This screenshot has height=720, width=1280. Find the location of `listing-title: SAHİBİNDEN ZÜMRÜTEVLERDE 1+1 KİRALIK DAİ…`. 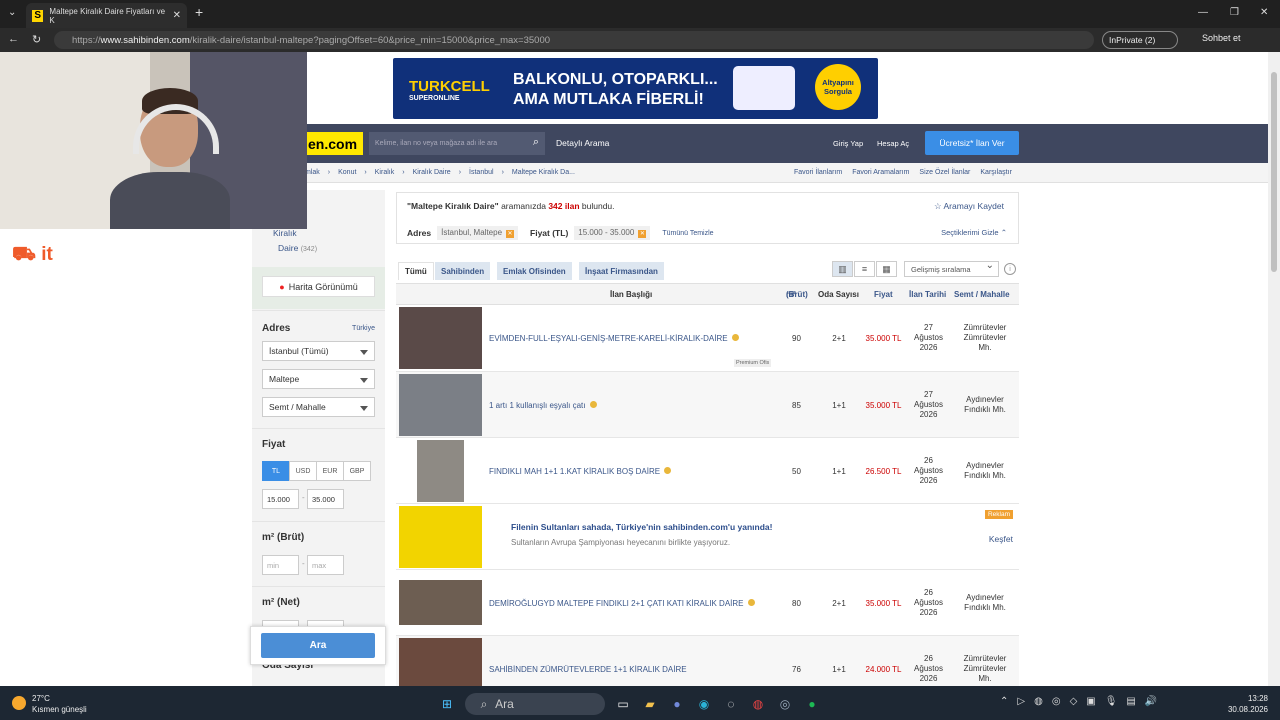

listing-title: SAHİBİNDEN ZÜMRÜTEVLERDE 1+1 KİRALIK DAİ… is located at coordinates (588, 669).